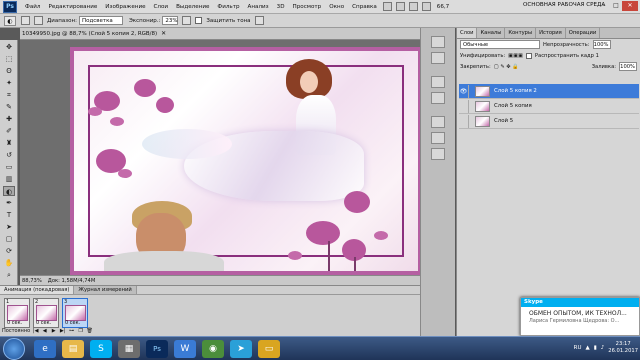  Describe the element at coordinates (438, 98) in the screenshot. I see `masks-panel-icon` at that location.